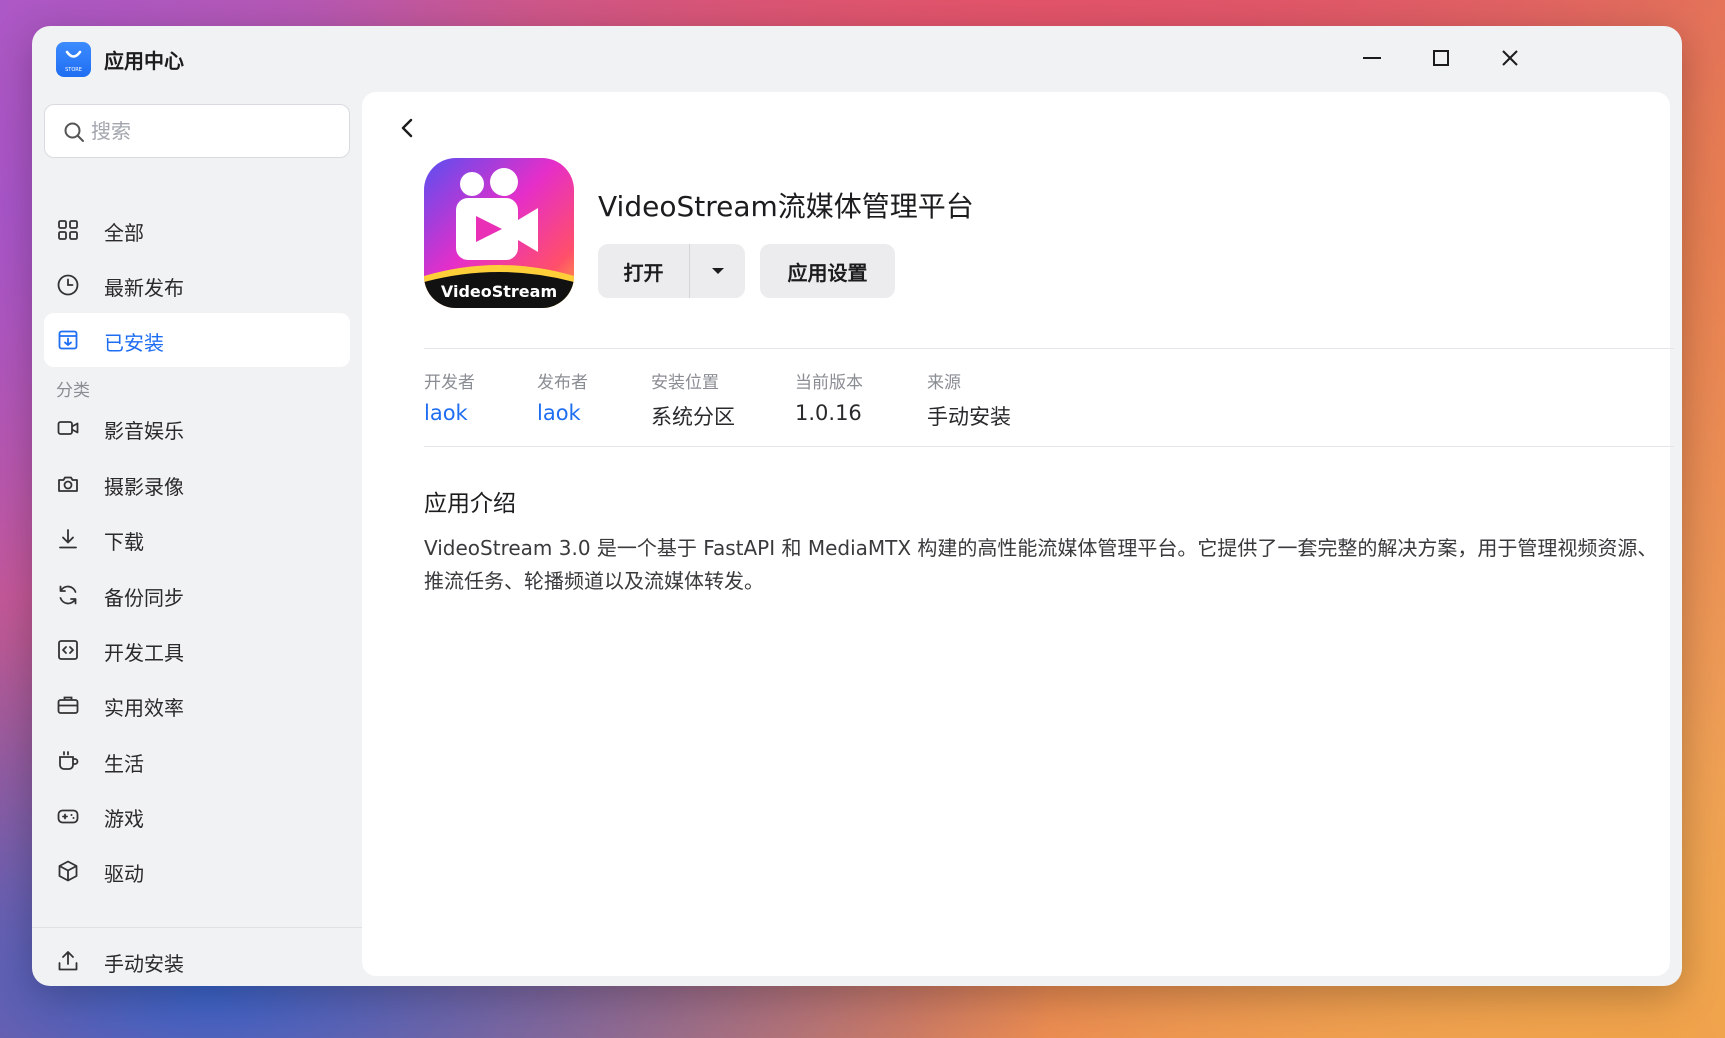  What do you see at coordinates (969, 399) in the screenshot?
I see `meta-source: 来源 手动安装` at bounding box center [969, 399].